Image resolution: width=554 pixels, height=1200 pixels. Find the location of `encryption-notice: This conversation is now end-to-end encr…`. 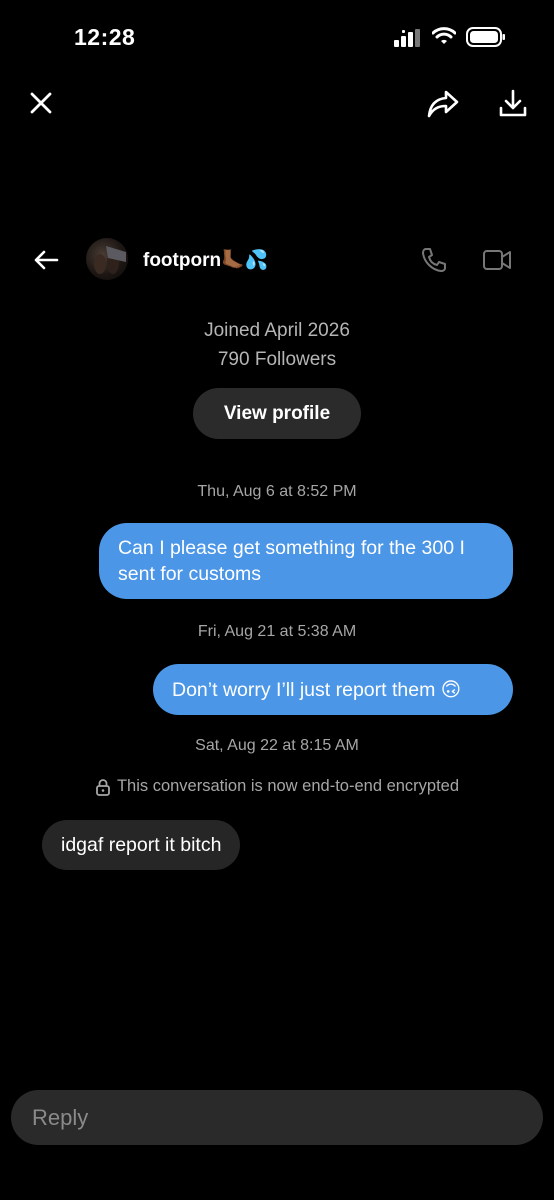

encryption-notice: This conversation is now end-to-end encr… is located at coordinates (277, 786).